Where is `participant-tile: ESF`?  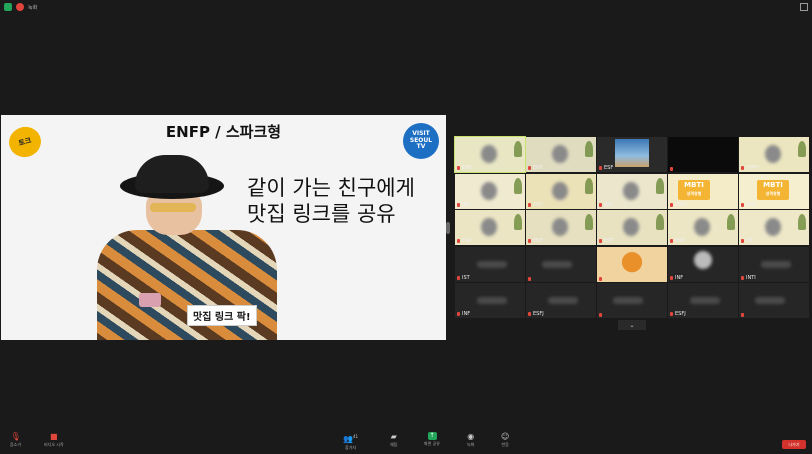
participant-tile: ESF is located at coordinates (632, 154).